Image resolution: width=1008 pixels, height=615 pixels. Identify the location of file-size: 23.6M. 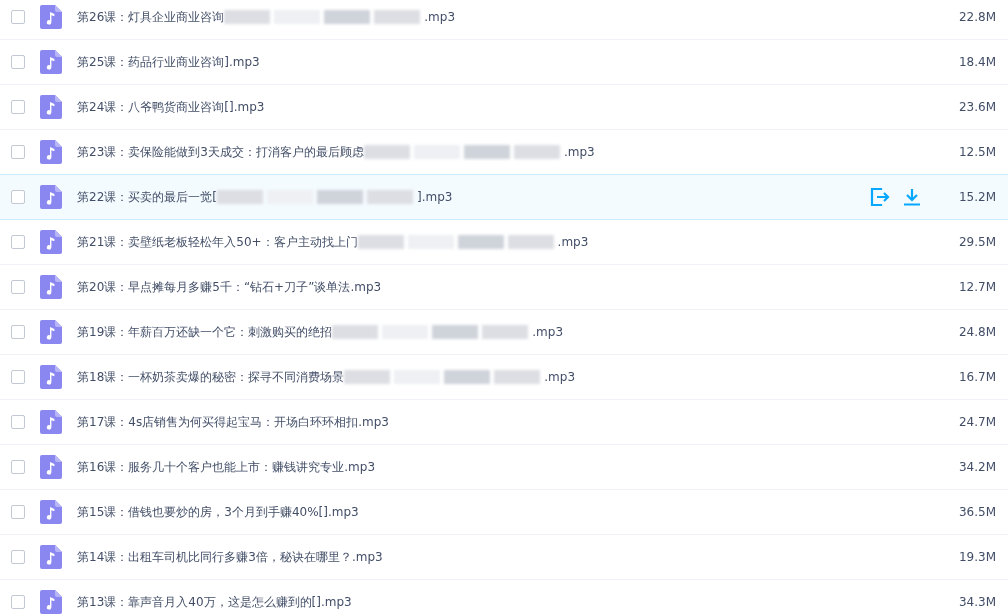
(976, 107).